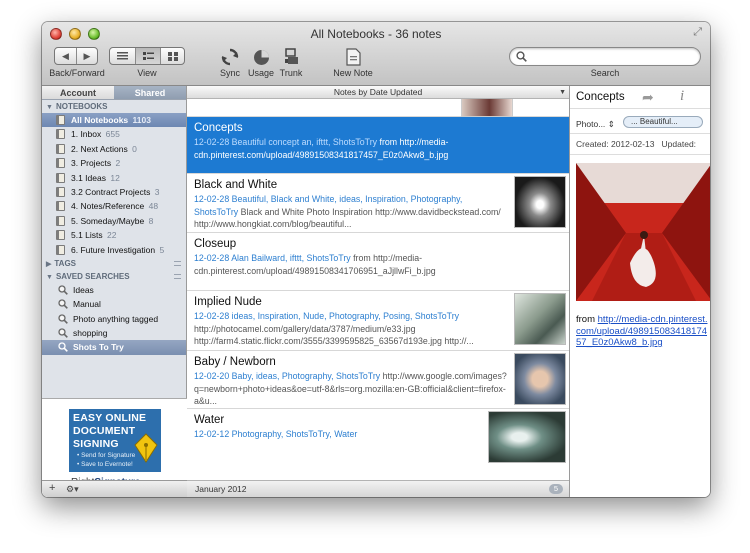  I want to click on sidebar-item-notes-reference: 4. Notes/Reference 48, so click(114, 206).